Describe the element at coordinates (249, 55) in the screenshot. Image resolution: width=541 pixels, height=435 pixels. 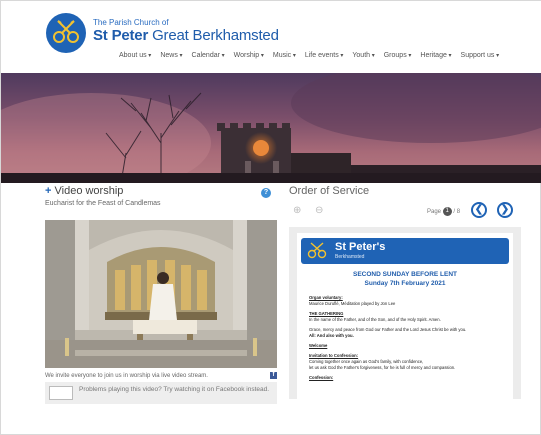
I see `nav-item-worship: Worship` at that location.